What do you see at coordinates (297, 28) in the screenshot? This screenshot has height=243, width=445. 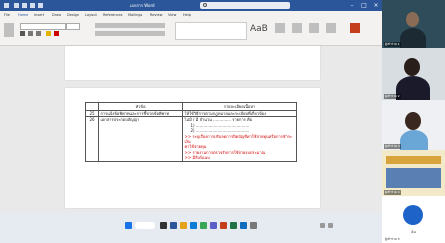 I see `dictate-icon` at bounding box center [297, 28].